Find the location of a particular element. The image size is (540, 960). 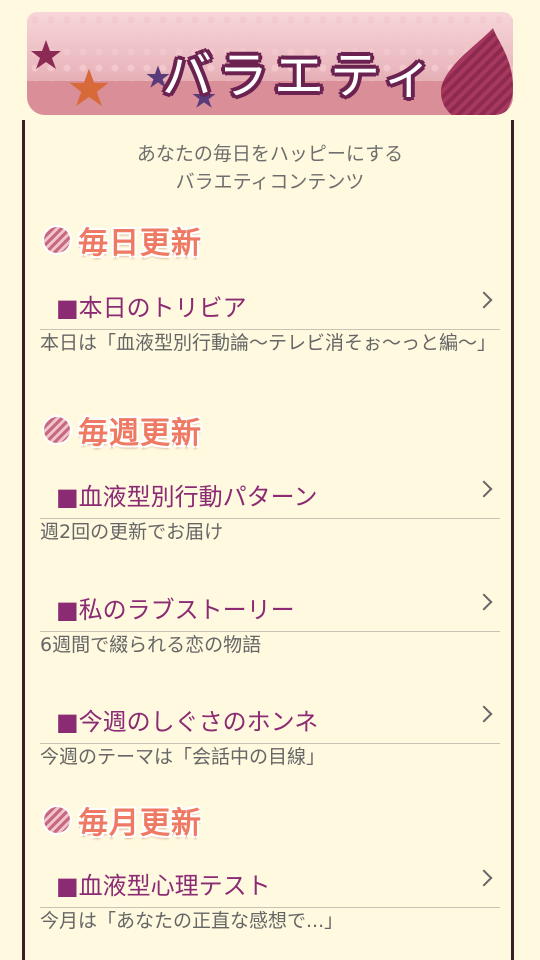

list-item-blood-type-pattern: ■血液型別行動パターン is located at coordinates (270, 493).